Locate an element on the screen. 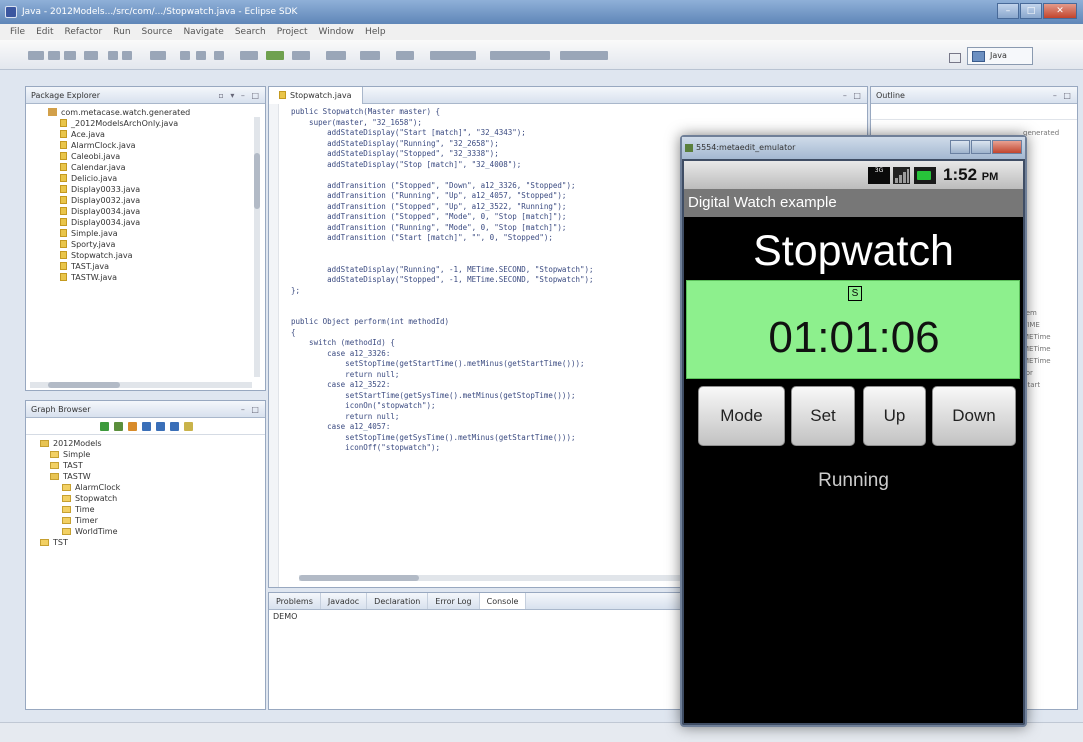  outline-item: tor is located at coordinates (1041, 373).